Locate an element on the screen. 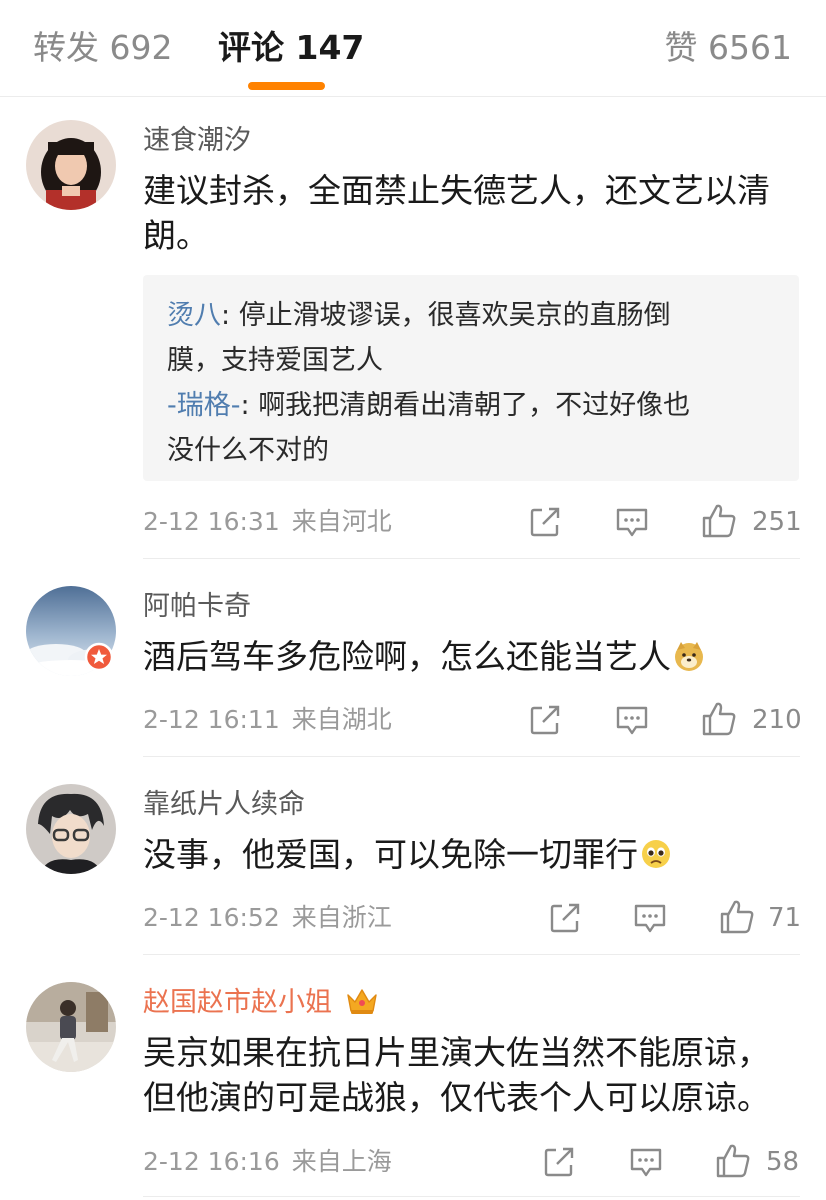  like-count: 58 is located at coordinates (783, 1162).